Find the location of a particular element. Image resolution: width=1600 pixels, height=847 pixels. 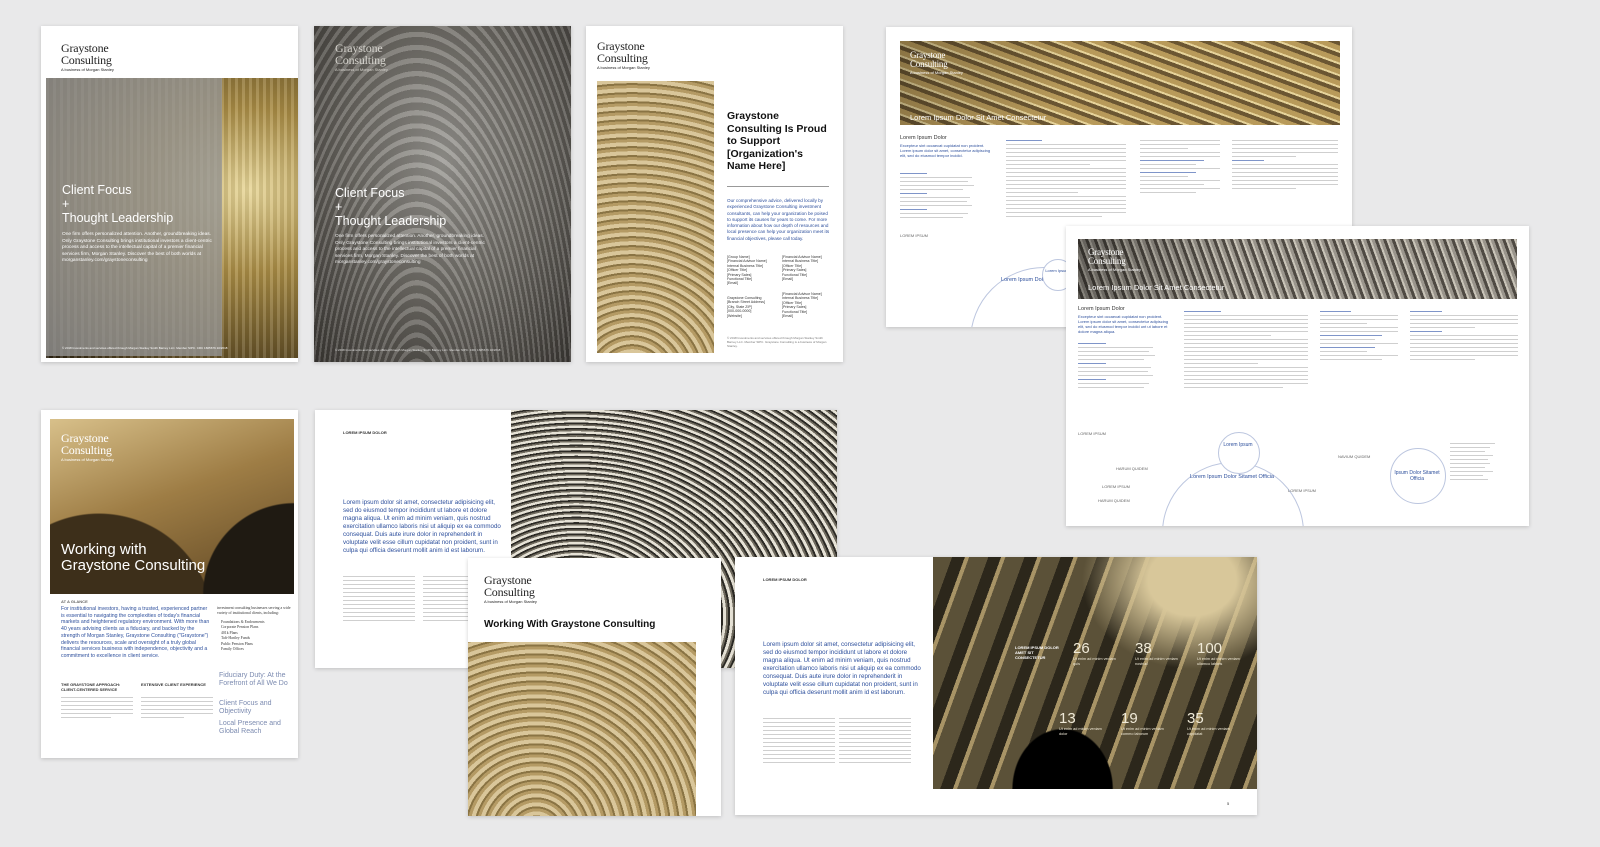

diagram-circle-top-label: Lorem Ipsum is located at coordinates (1238, 445).